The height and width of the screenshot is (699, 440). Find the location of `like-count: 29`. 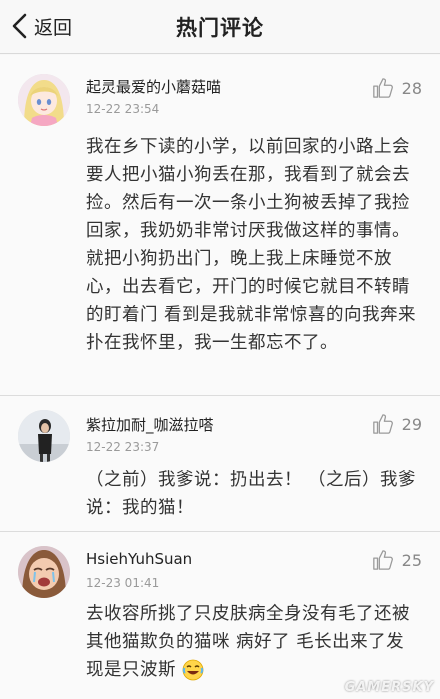

like-count: 29 is located at coordinates (411, 424).